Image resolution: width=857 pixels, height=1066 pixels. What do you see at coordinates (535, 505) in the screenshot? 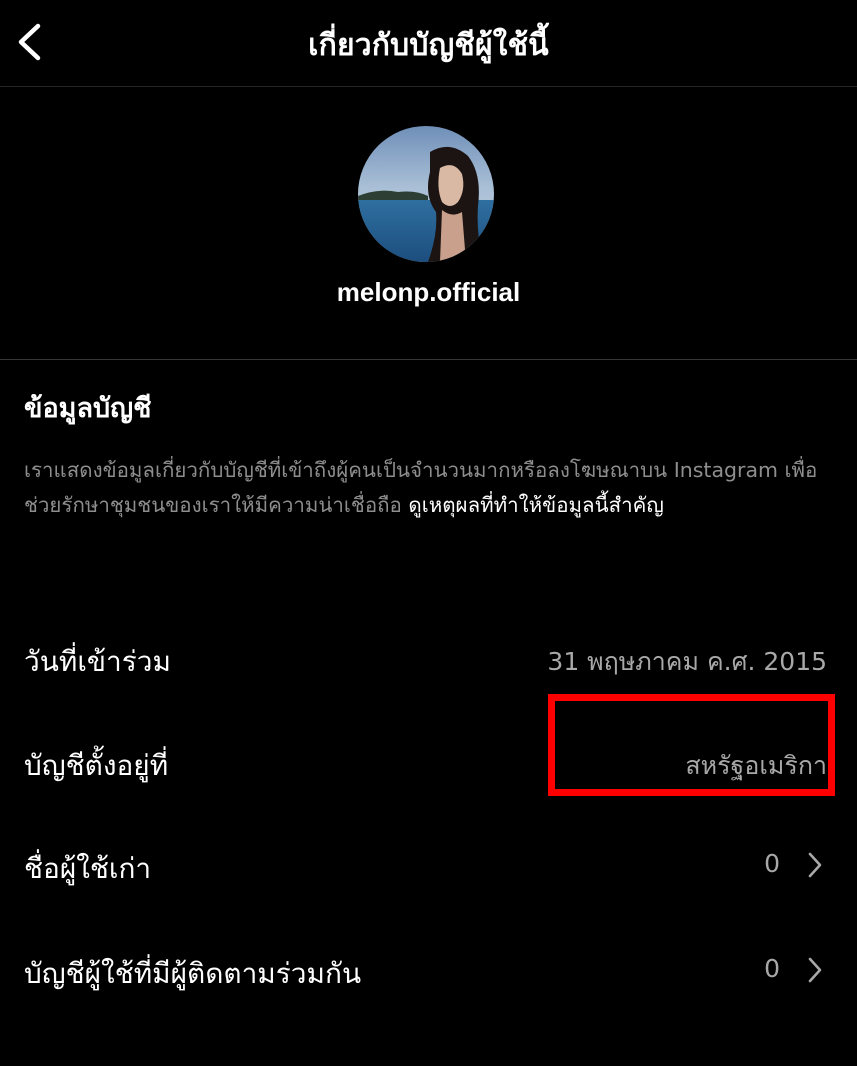
I see `learn-more-link: ดูเหตุผลที่ทำให้ข้อมูลนี้สำคัญ` at bounding box center [535, 505].